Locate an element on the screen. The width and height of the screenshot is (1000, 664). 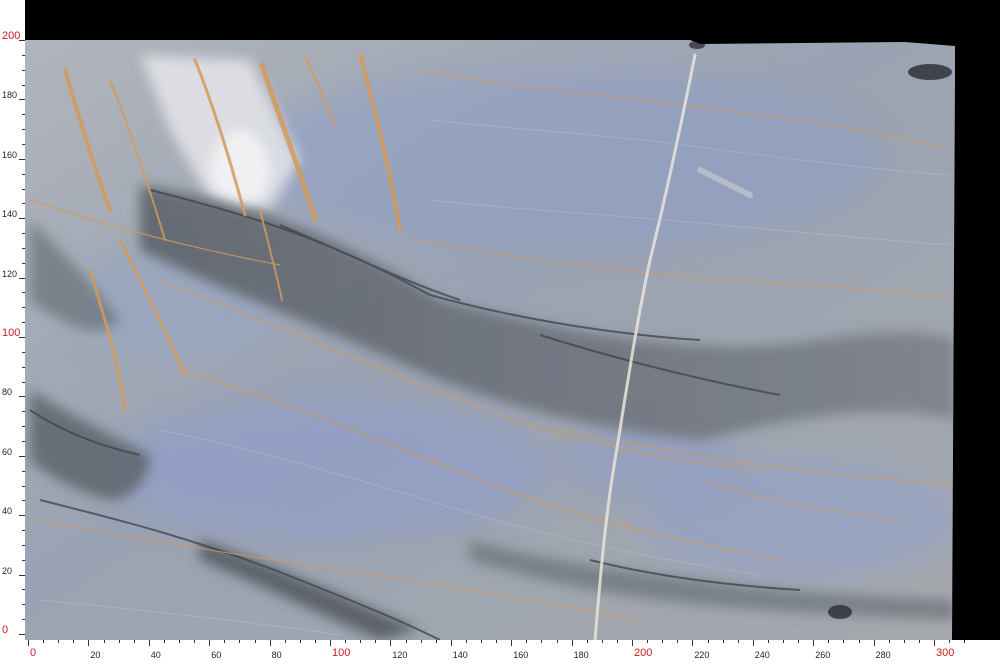
y-tick-label: 180 is located at coordinates (10, 95).